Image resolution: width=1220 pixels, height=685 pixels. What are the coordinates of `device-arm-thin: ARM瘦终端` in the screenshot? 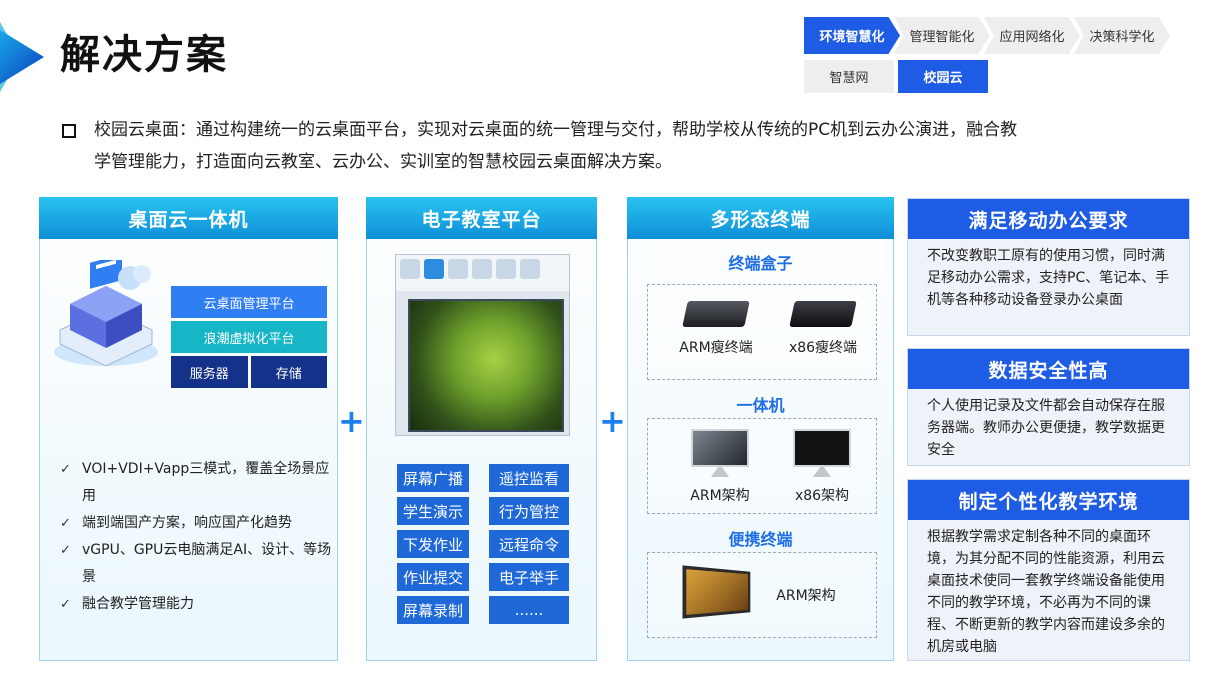 It's located at (716, 329).